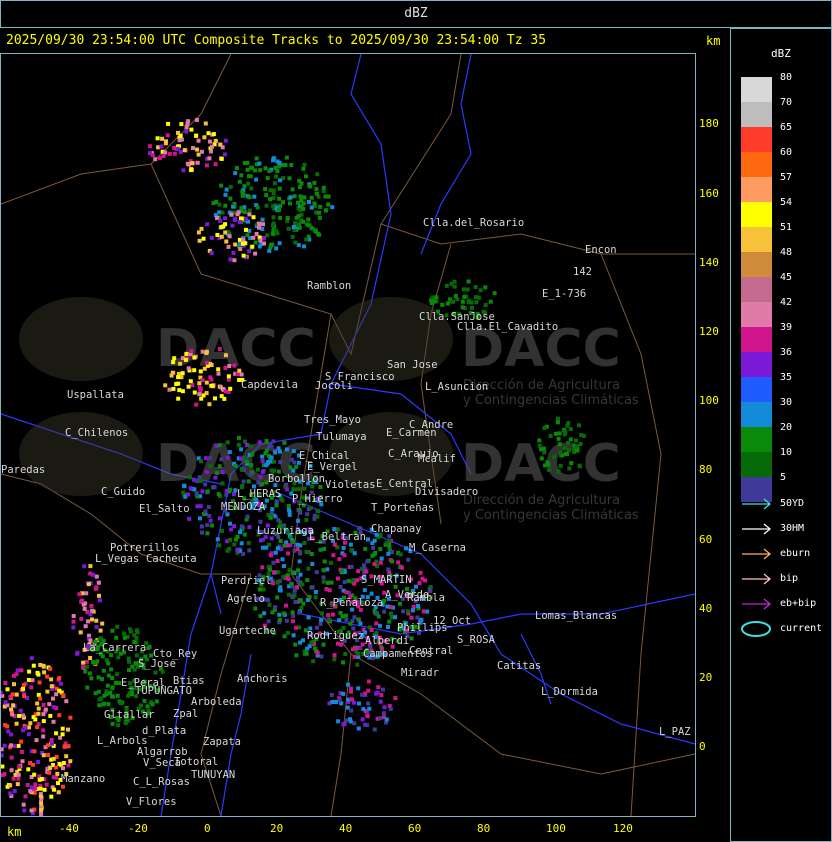 The width and height of the screenshot is (832, 842). I want to click on legend-swatch-label: 48, so click(786, 252).